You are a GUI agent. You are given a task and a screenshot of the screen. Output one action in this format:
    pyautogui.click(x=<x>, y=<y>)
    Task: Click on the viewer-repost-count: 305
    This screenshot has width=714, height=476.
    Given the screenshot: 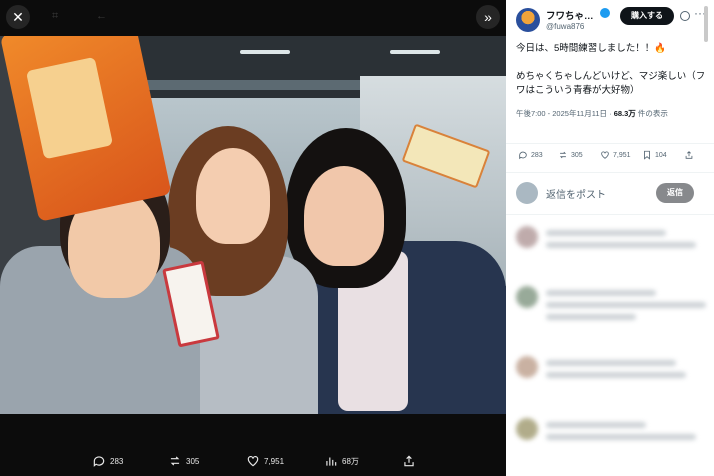 What is the action you would take?
    pyautogui.click(x=193, y=461)
    